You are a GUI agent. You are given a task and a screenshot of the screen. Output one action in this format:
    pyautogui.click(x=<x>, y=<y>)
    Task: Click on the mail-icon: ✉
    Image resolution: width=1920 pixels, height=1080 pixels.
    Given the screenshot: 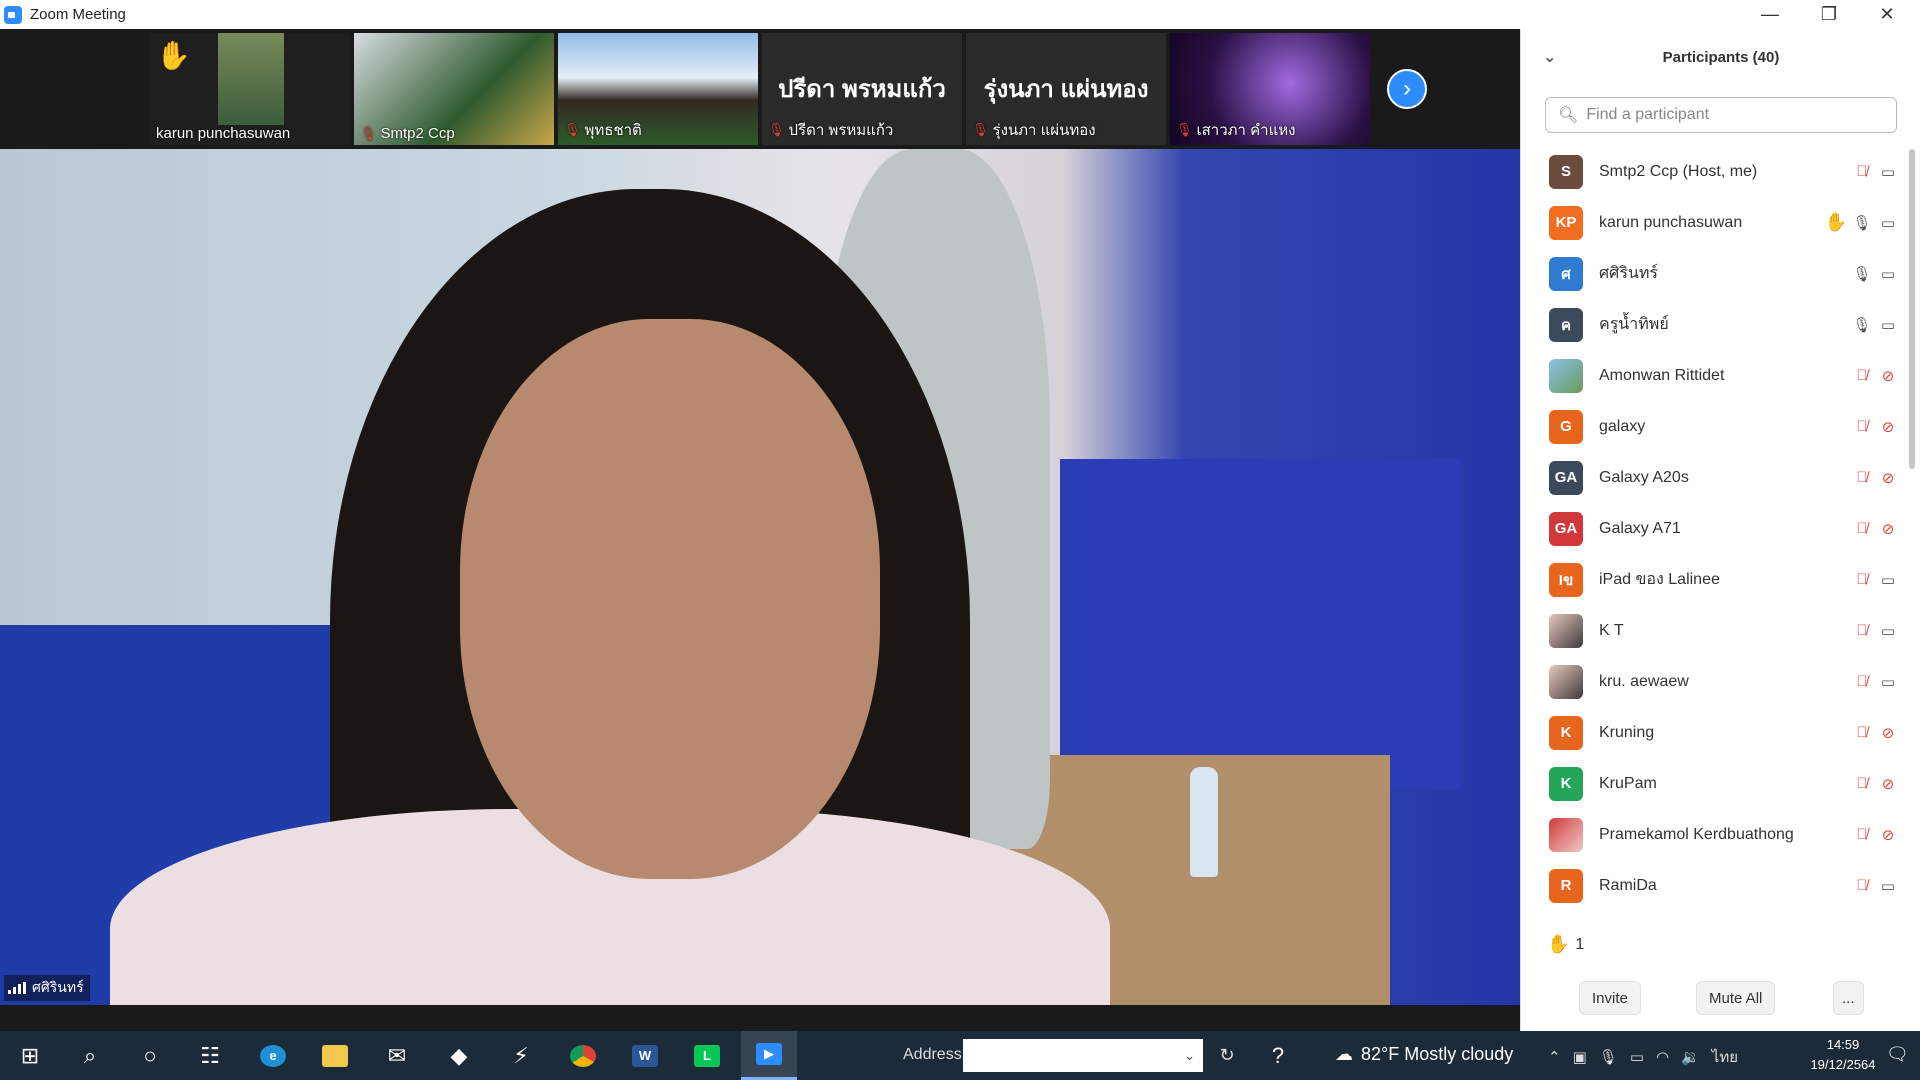 What is the action you would take?
    pyautogui.click(x=397, y=1055)
    